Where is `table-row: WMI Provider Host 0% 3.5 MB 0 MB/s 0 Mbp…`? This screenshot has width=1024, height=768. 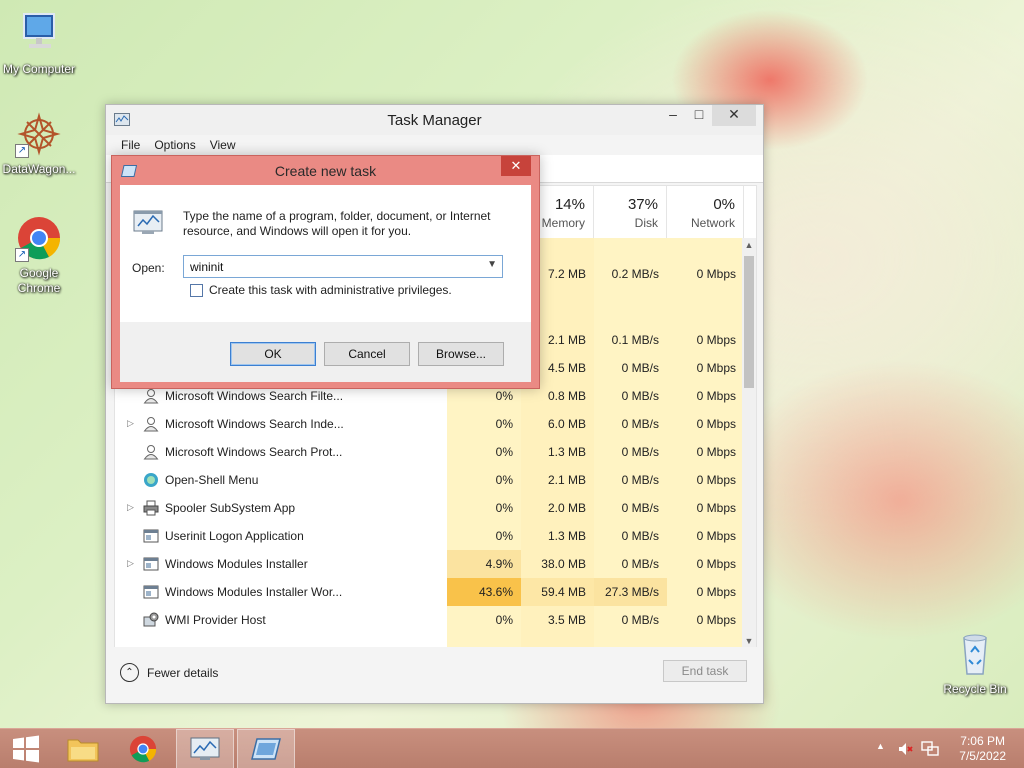 table-row: WMI Provider Host 0% 3.5 MB 0 MB/s 0 Mbp… is located at coordinates (429, 620).